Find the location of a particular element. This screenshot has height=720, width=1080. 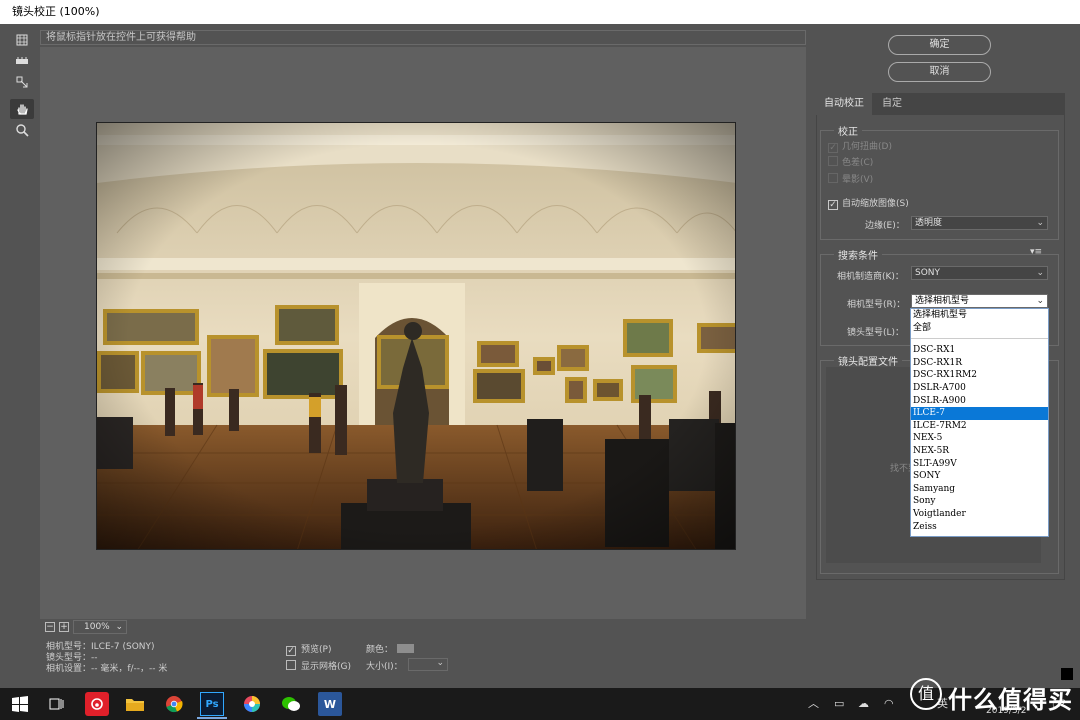

camera-model-value: 选择相机型号 is located at coordinates (942, 301).